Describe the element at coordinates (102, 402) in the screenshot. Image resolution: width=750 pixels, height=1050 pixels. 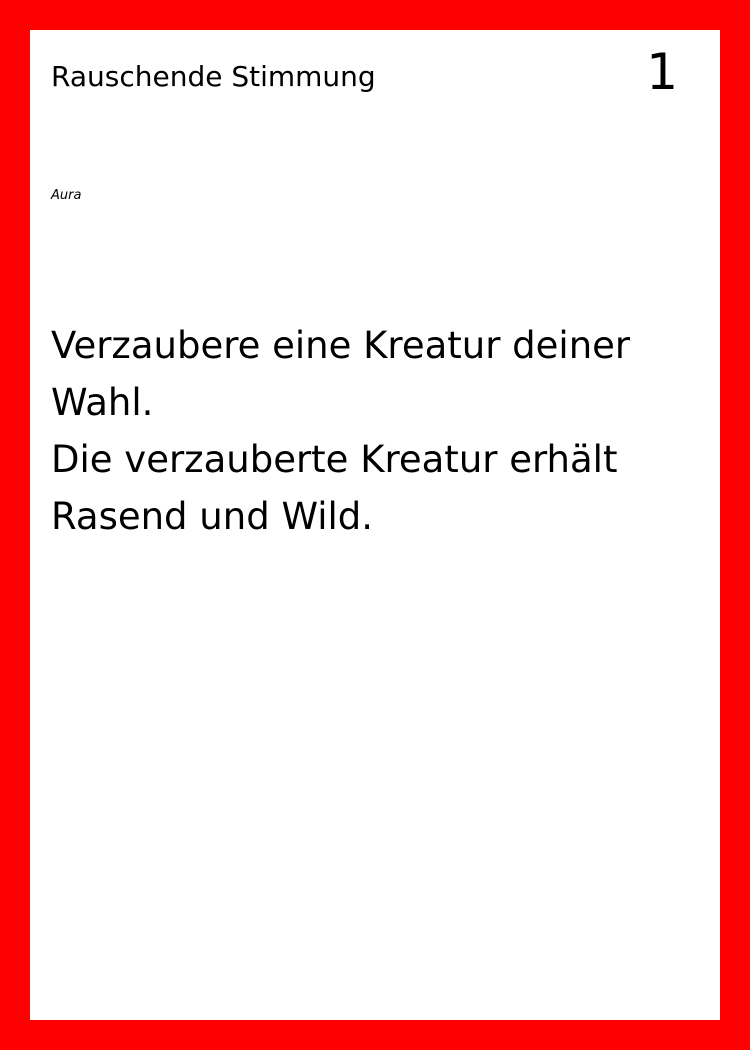
I see `rules-text-line: Wahl.` at that location.